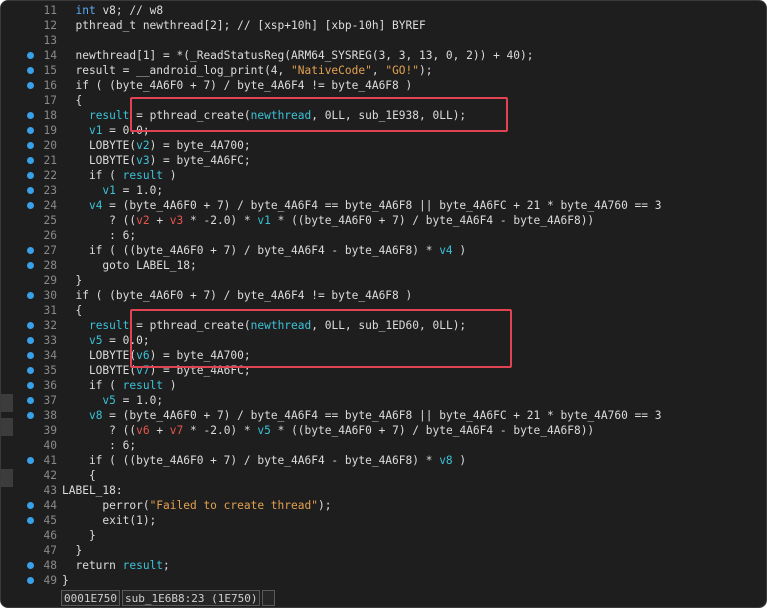 Image resolution: width=767 pixels, height=608 pixels. I want to click on code-line: 20 LOBYTE(v2) = byte_4A700;, so click(383, 145).